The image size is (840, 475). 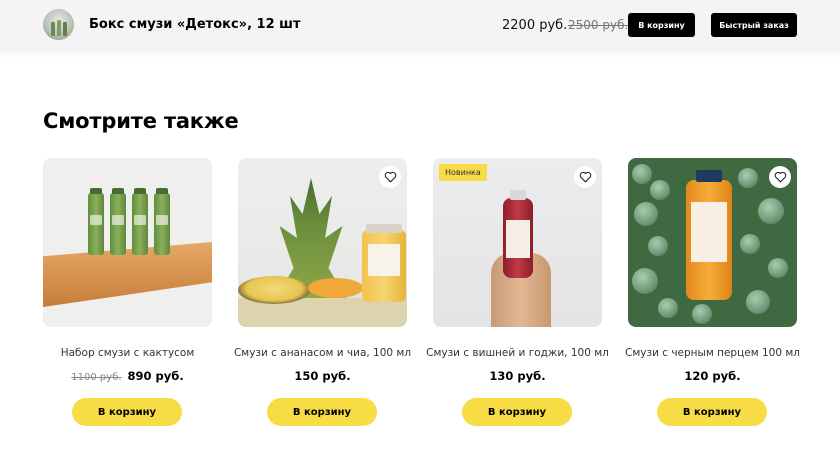 What do you see at coordinates (712, 353) in the screenshot?
I see `product-name: Смузи с черным перцем 100 мл` at bounding box center [712, 353].